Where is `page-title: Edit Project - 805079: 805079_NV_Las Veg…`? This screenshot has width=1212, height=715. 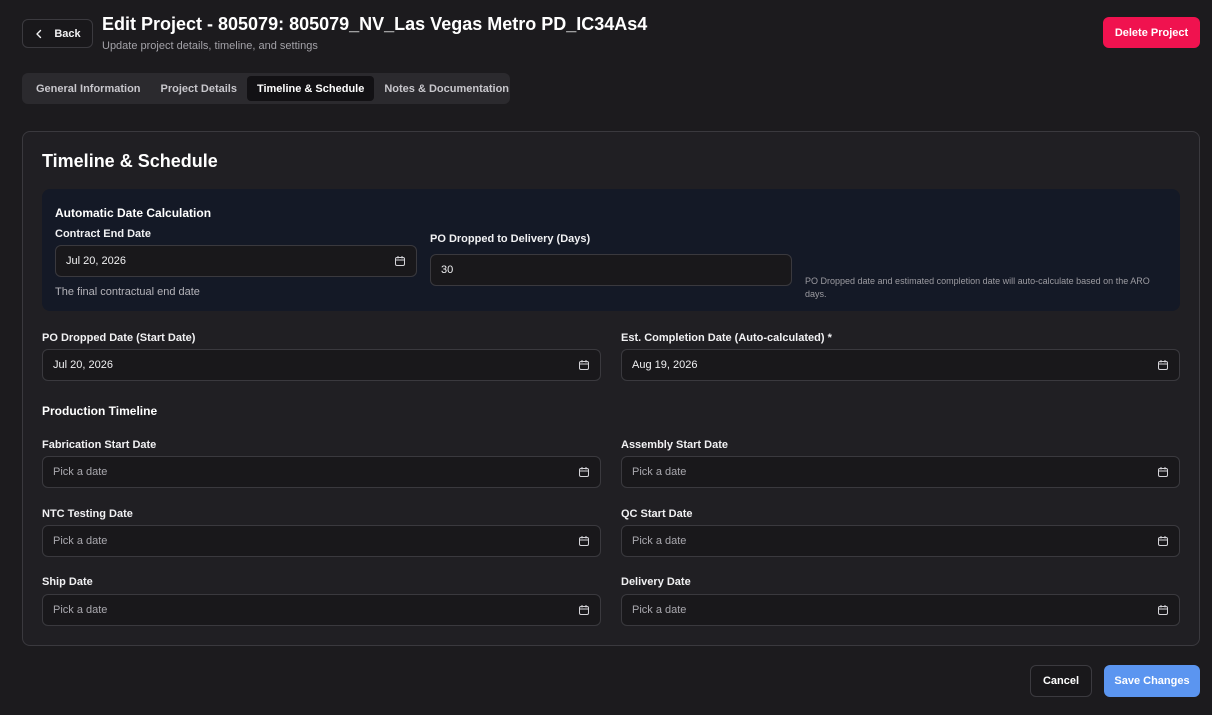 page-title: Edit Project - 805079: 805079_NV_Las Veg… is located at coordinates (375, 24).